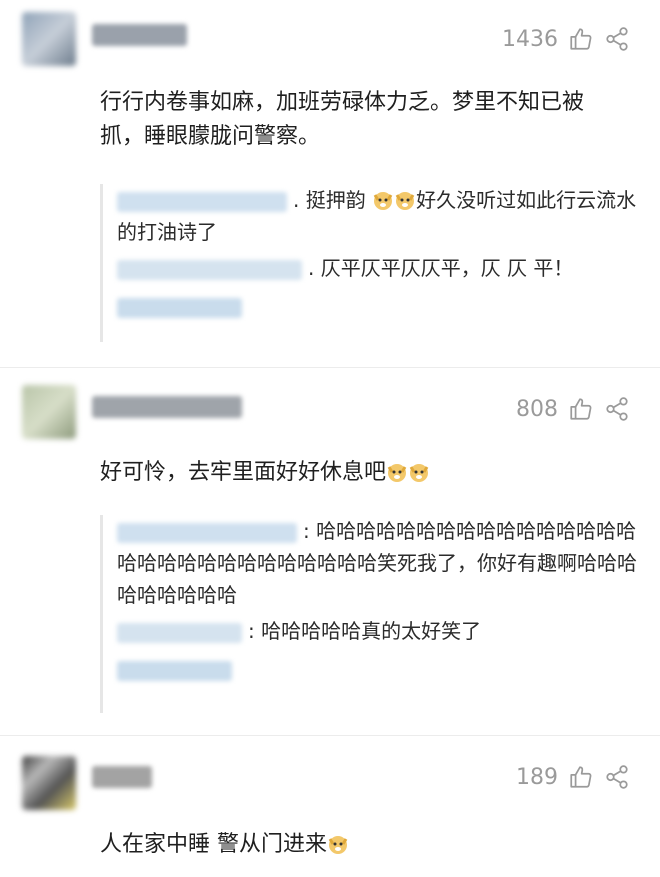 Image resolution: width=660 pixels, height=877 pixels. I want to click on comment-text: 好可怜，去牢里面好好休息吧, so click(362, 473).